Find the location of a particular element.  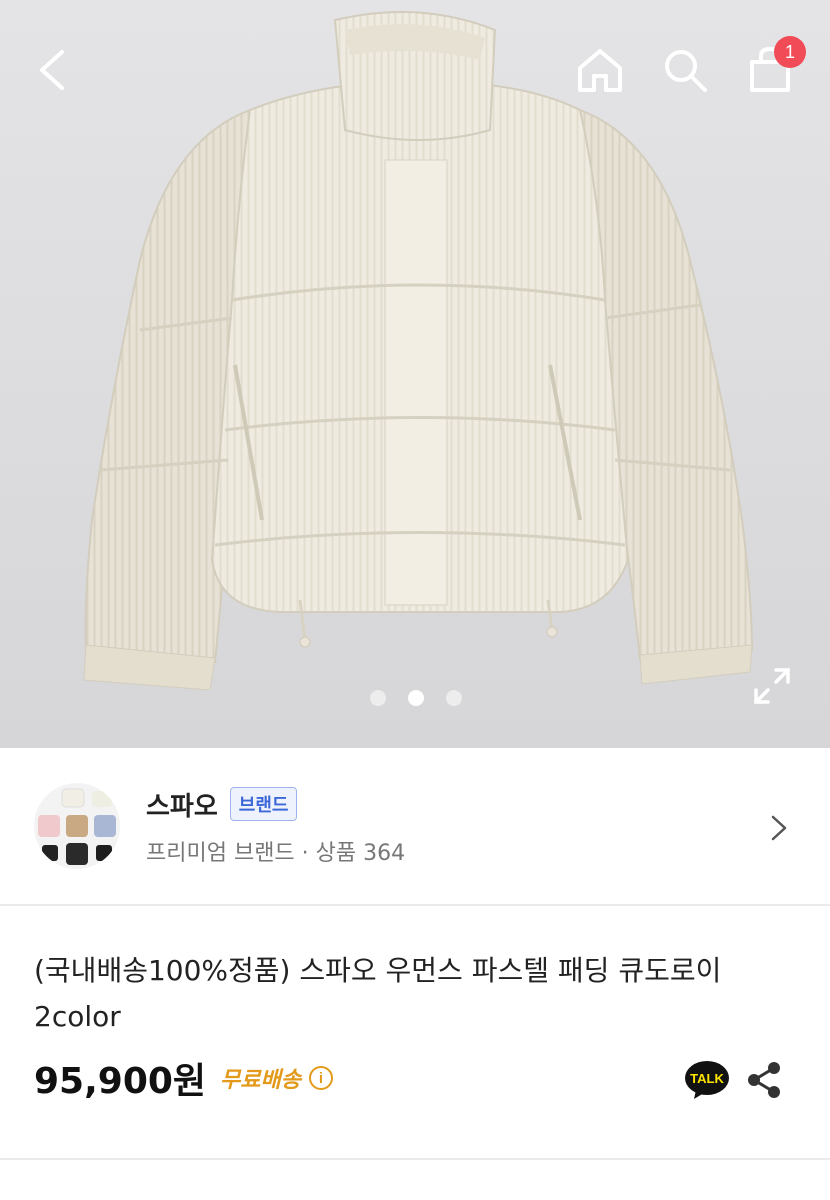

brand-name: 스파오 is located at coordinates (182, 806).